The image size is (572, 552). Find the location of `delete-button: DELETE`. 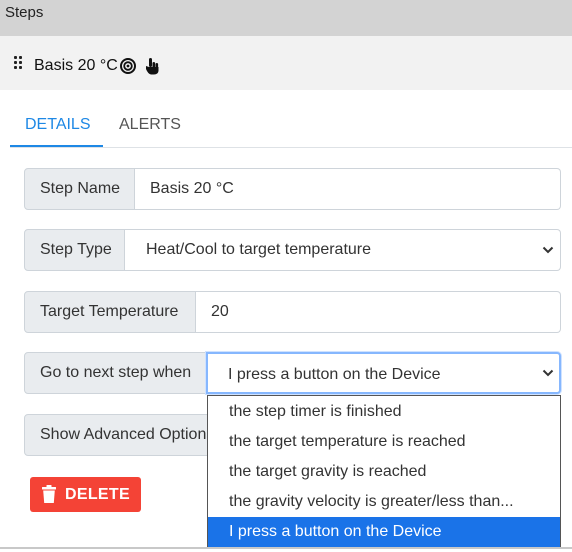

delete-button: DELETE is located at coordinates (85, 494).